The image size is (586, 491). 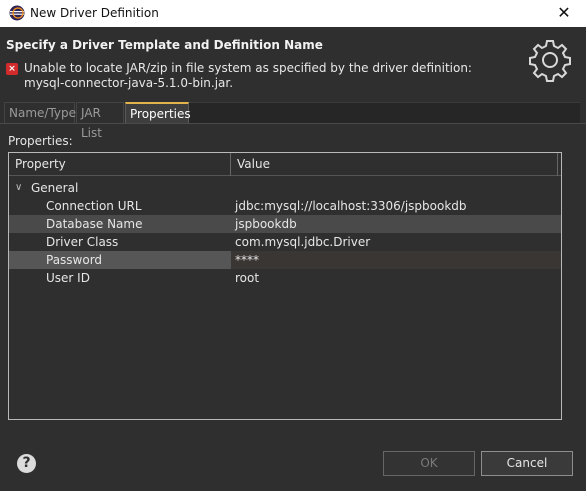 I want to click on tab-divider, so click(x=293, y=123).